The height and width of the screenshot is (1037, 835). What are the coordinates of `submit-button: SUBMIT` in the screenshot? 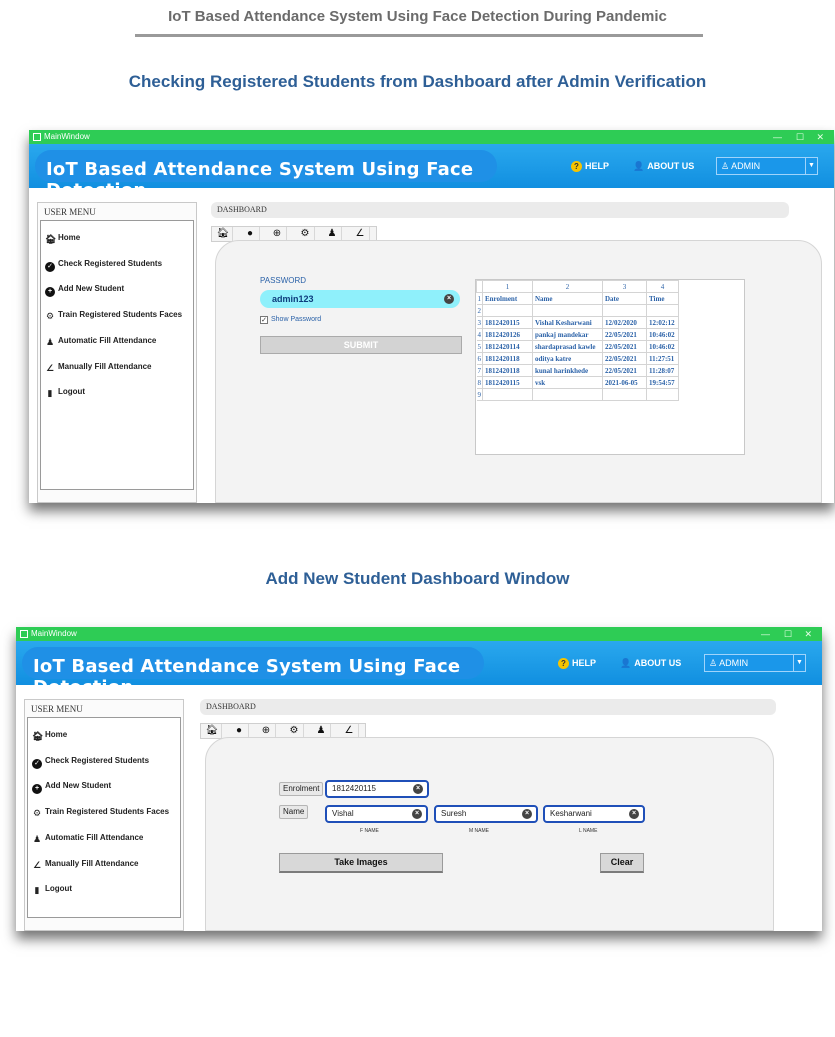 It's located at (361, 345).